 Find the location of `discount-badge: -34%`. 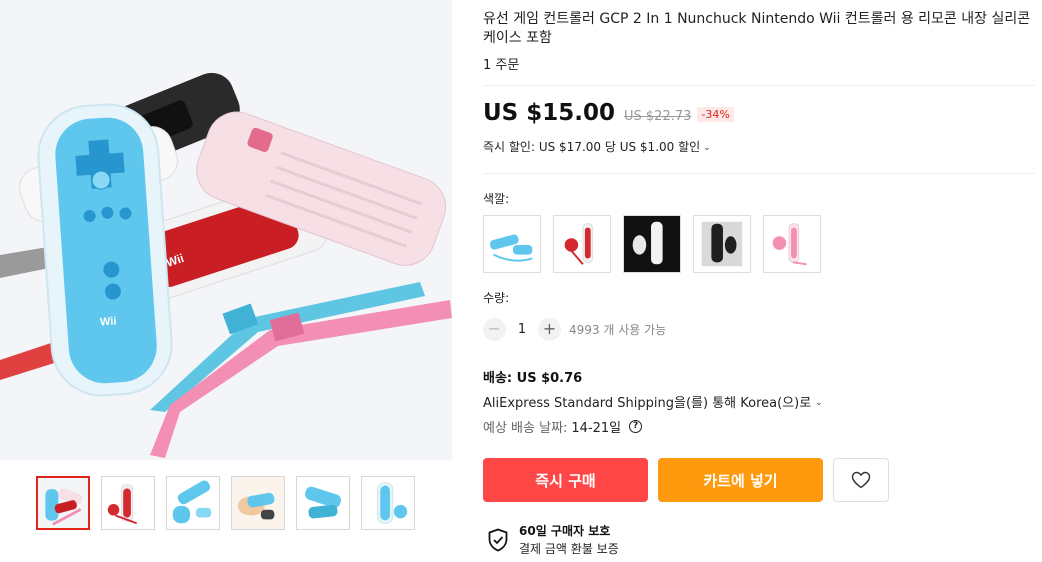

discount-badge: -34% is located at coordinates (715, 114).